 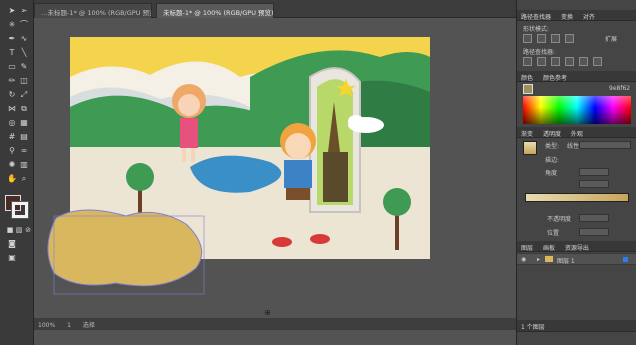 What do you see at coordinates (96, 13) in the screenshot?
I see `document-tab-1-label: …未标题-1* @ 100% (RGB/GPU 预览)` at bounding box center [96, 13].